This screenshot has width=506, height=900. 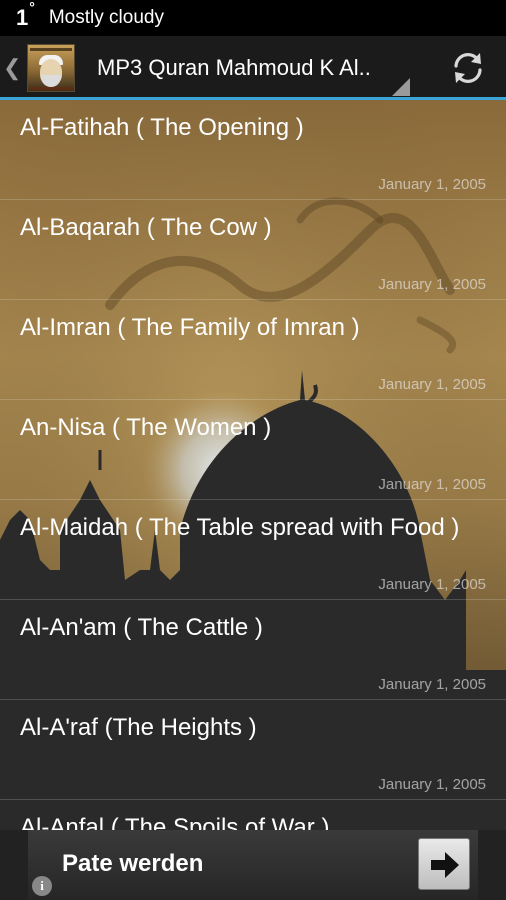 What do you see at coordinates (253, 250) in the screenshot?
I see `list-item: Al-Baqarah ( The Cow ) January 1, 2005` at bounding box center [253, 250].